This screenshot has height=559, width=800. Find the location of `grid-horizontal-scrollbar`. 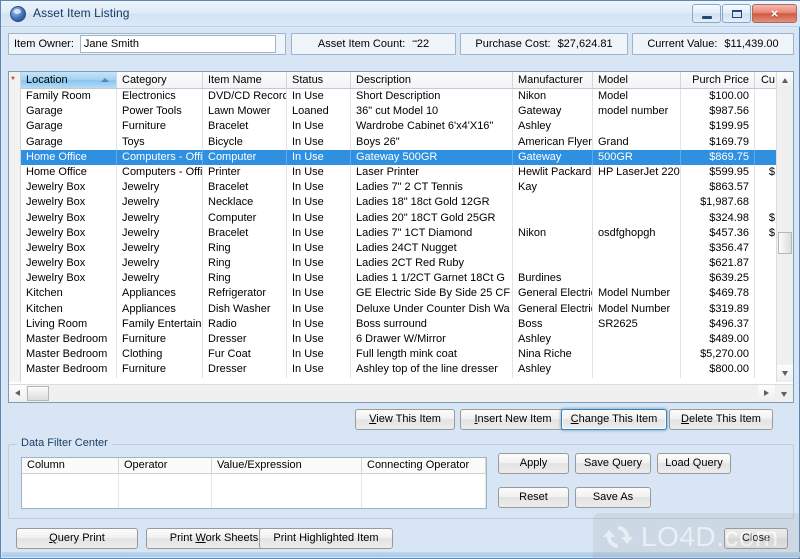

grid-horizontal-scrollbar is located at coordinates (401, 393).